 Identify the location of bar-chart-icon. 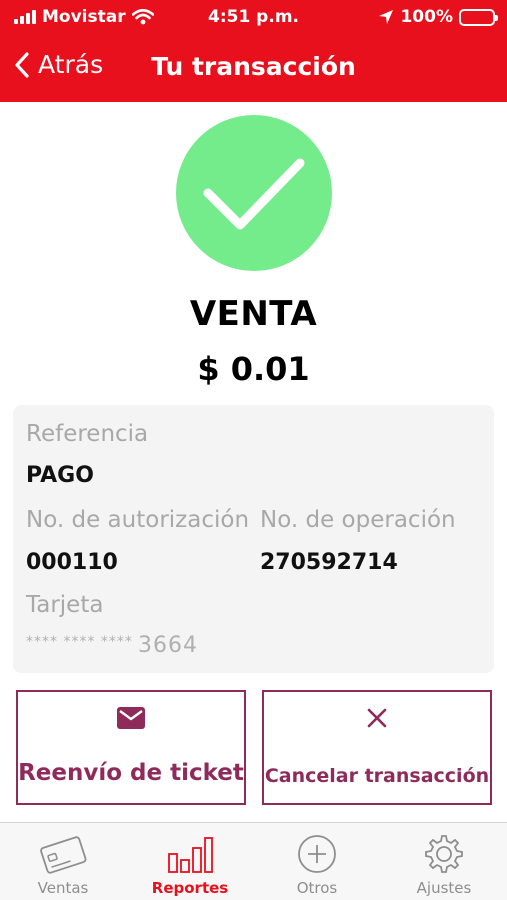
(190, 855).